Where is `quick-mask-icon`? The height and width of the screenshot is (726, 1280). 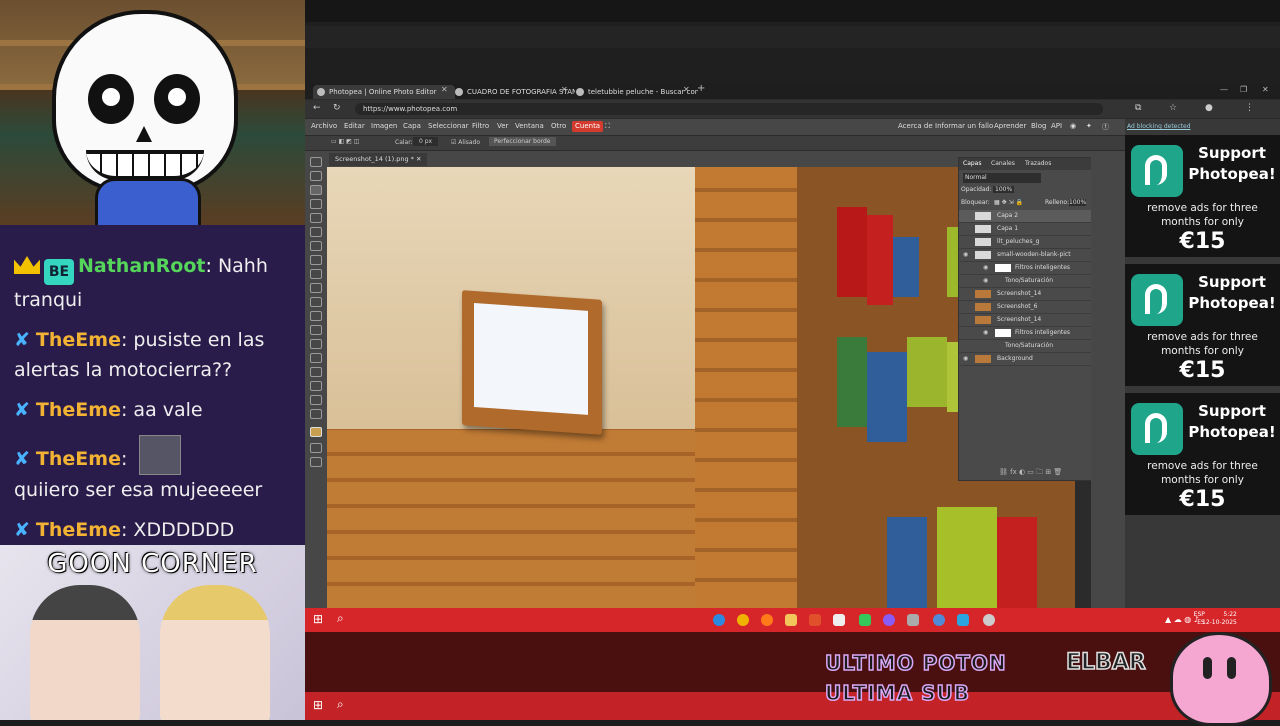 quick-mask-icon is located at coordinates (316, 448).